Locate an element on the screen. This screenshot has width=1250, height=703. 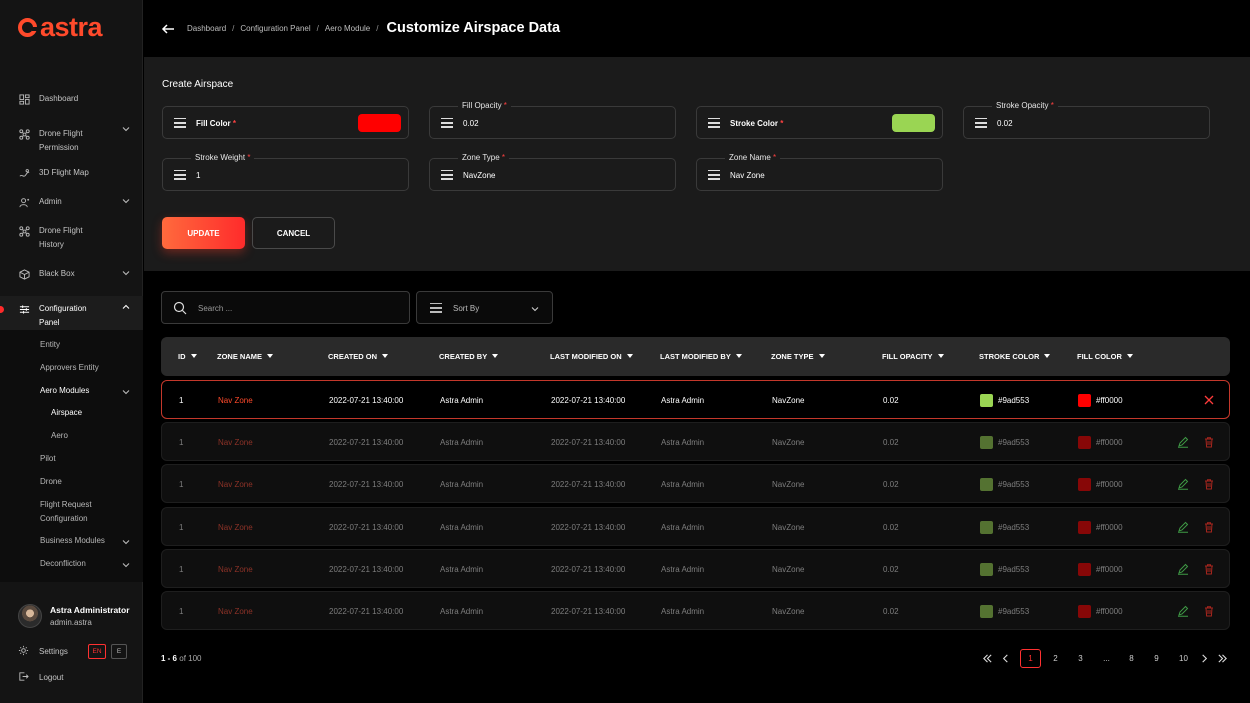
column-zone-type: ZONE TYPE is located at coordinates (798, 356).